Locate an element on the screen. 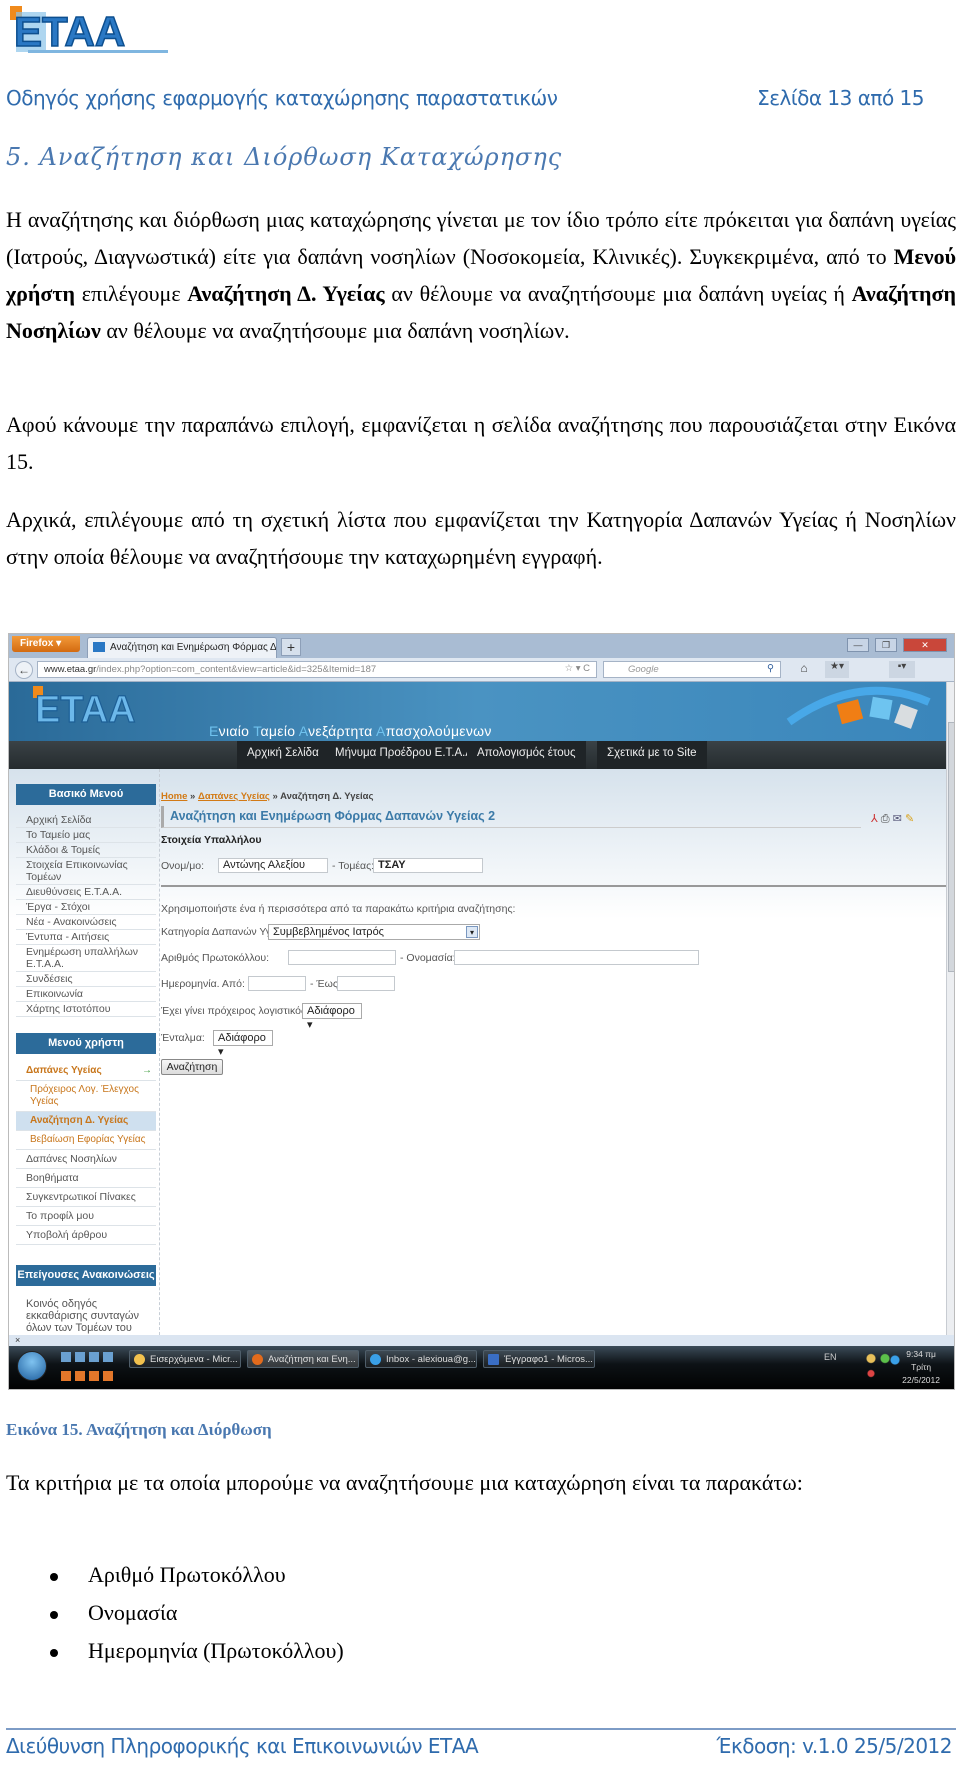 Image resolution: width=960 pixels, height=1769 pixels. date-to-field is located at coordinates (366, 983).